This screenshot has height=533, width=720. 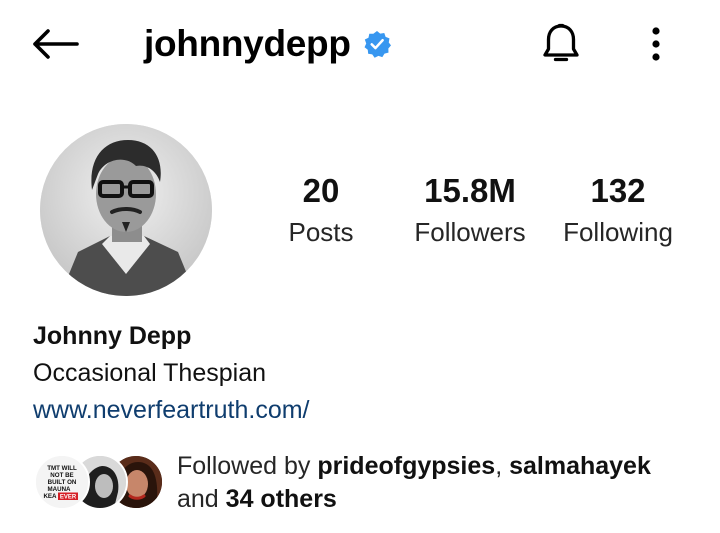 What do you see at coordinates (59, 489) in the screenshot?
I see `protest-sign-text: MAUNA` at bounding box center [59, 489].